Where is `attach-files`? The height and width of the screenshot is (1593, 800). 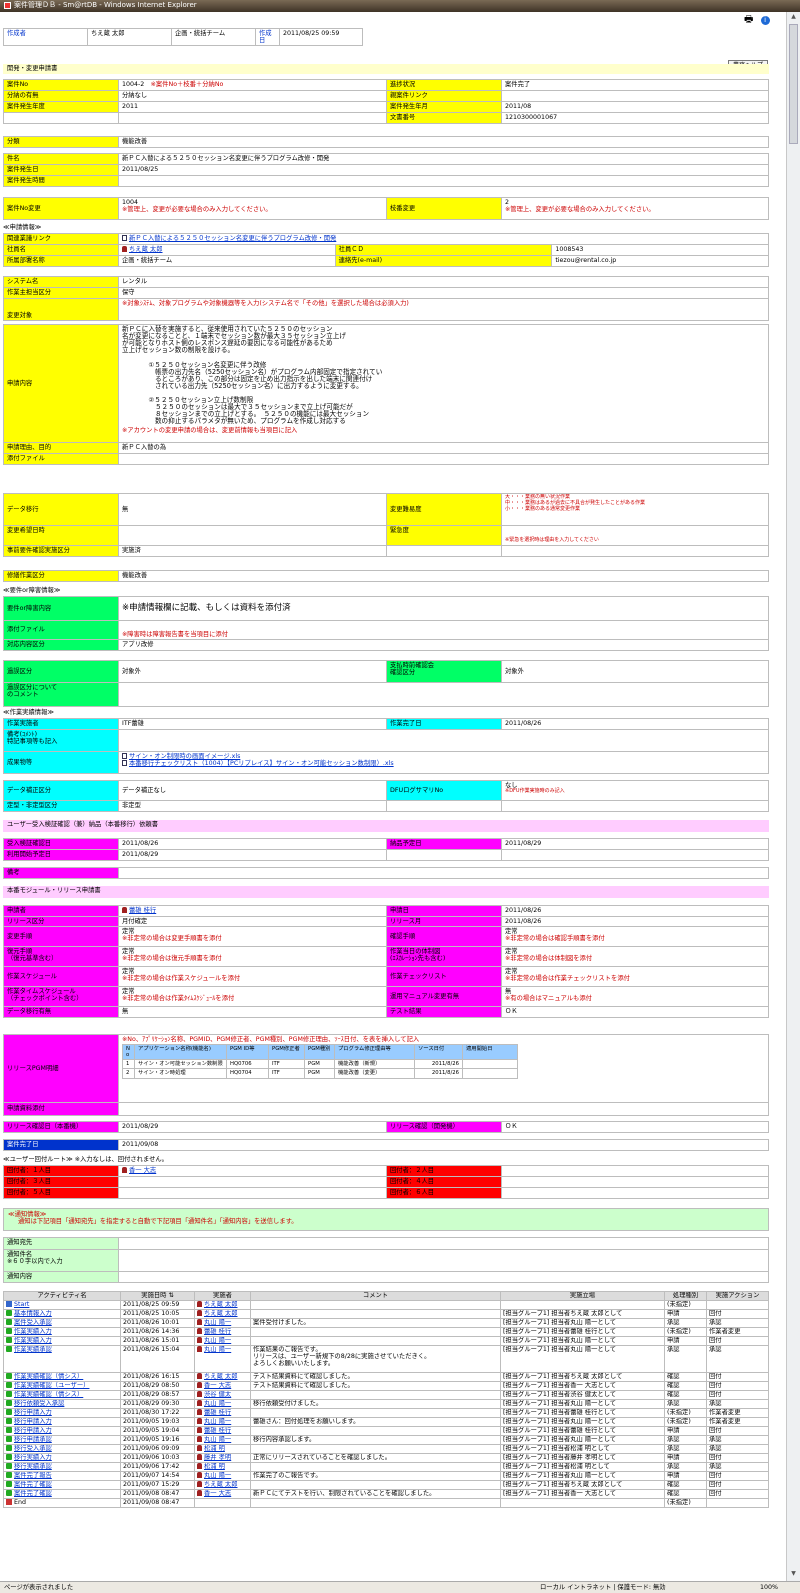
attach-files is located at coordinates (443, 459).